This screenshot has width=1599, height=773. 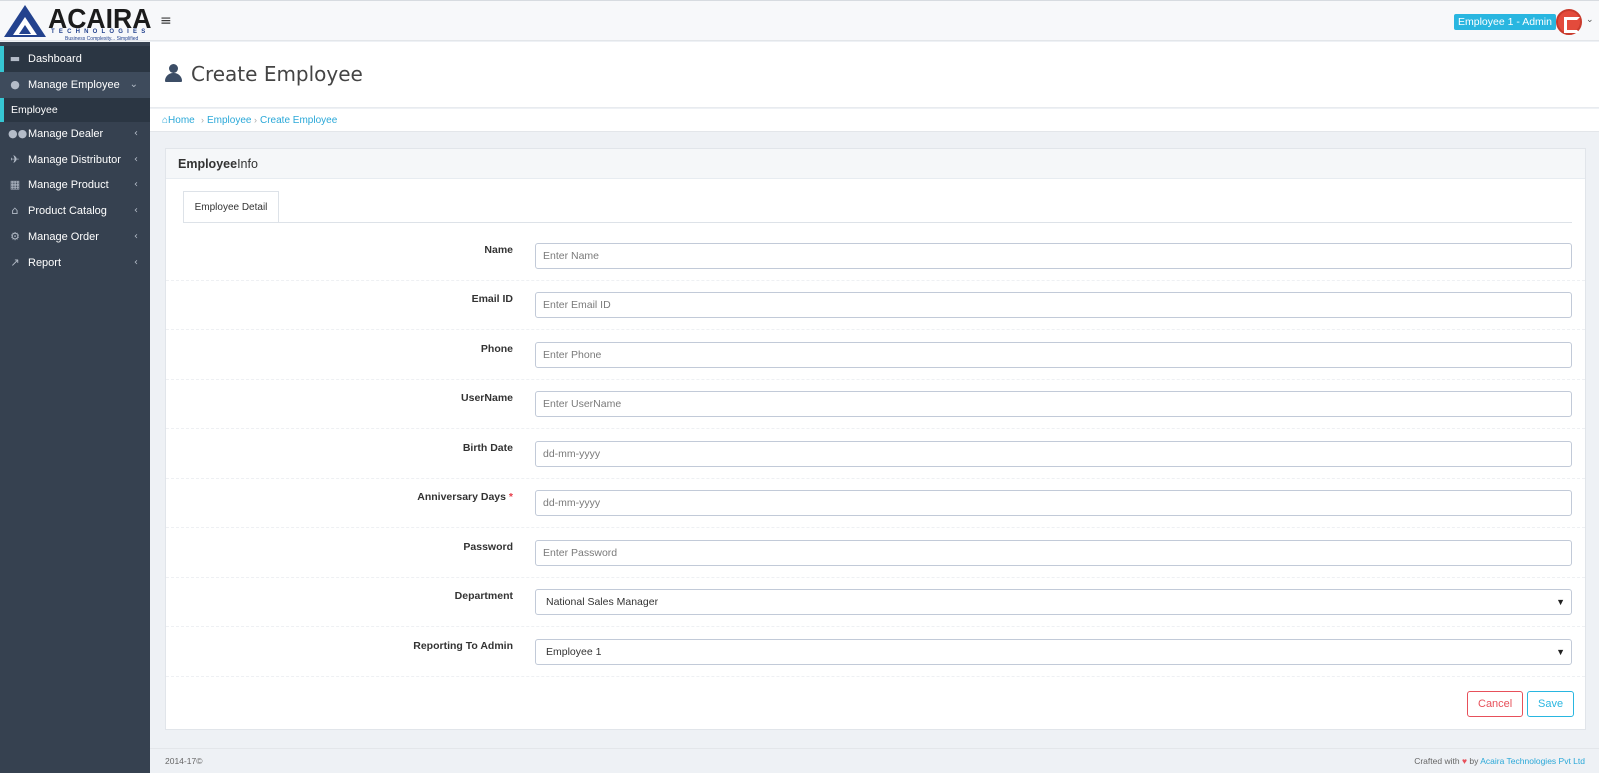 I want to click on footer-crafted-text: Crafted with, so click(x=1437, y=761).